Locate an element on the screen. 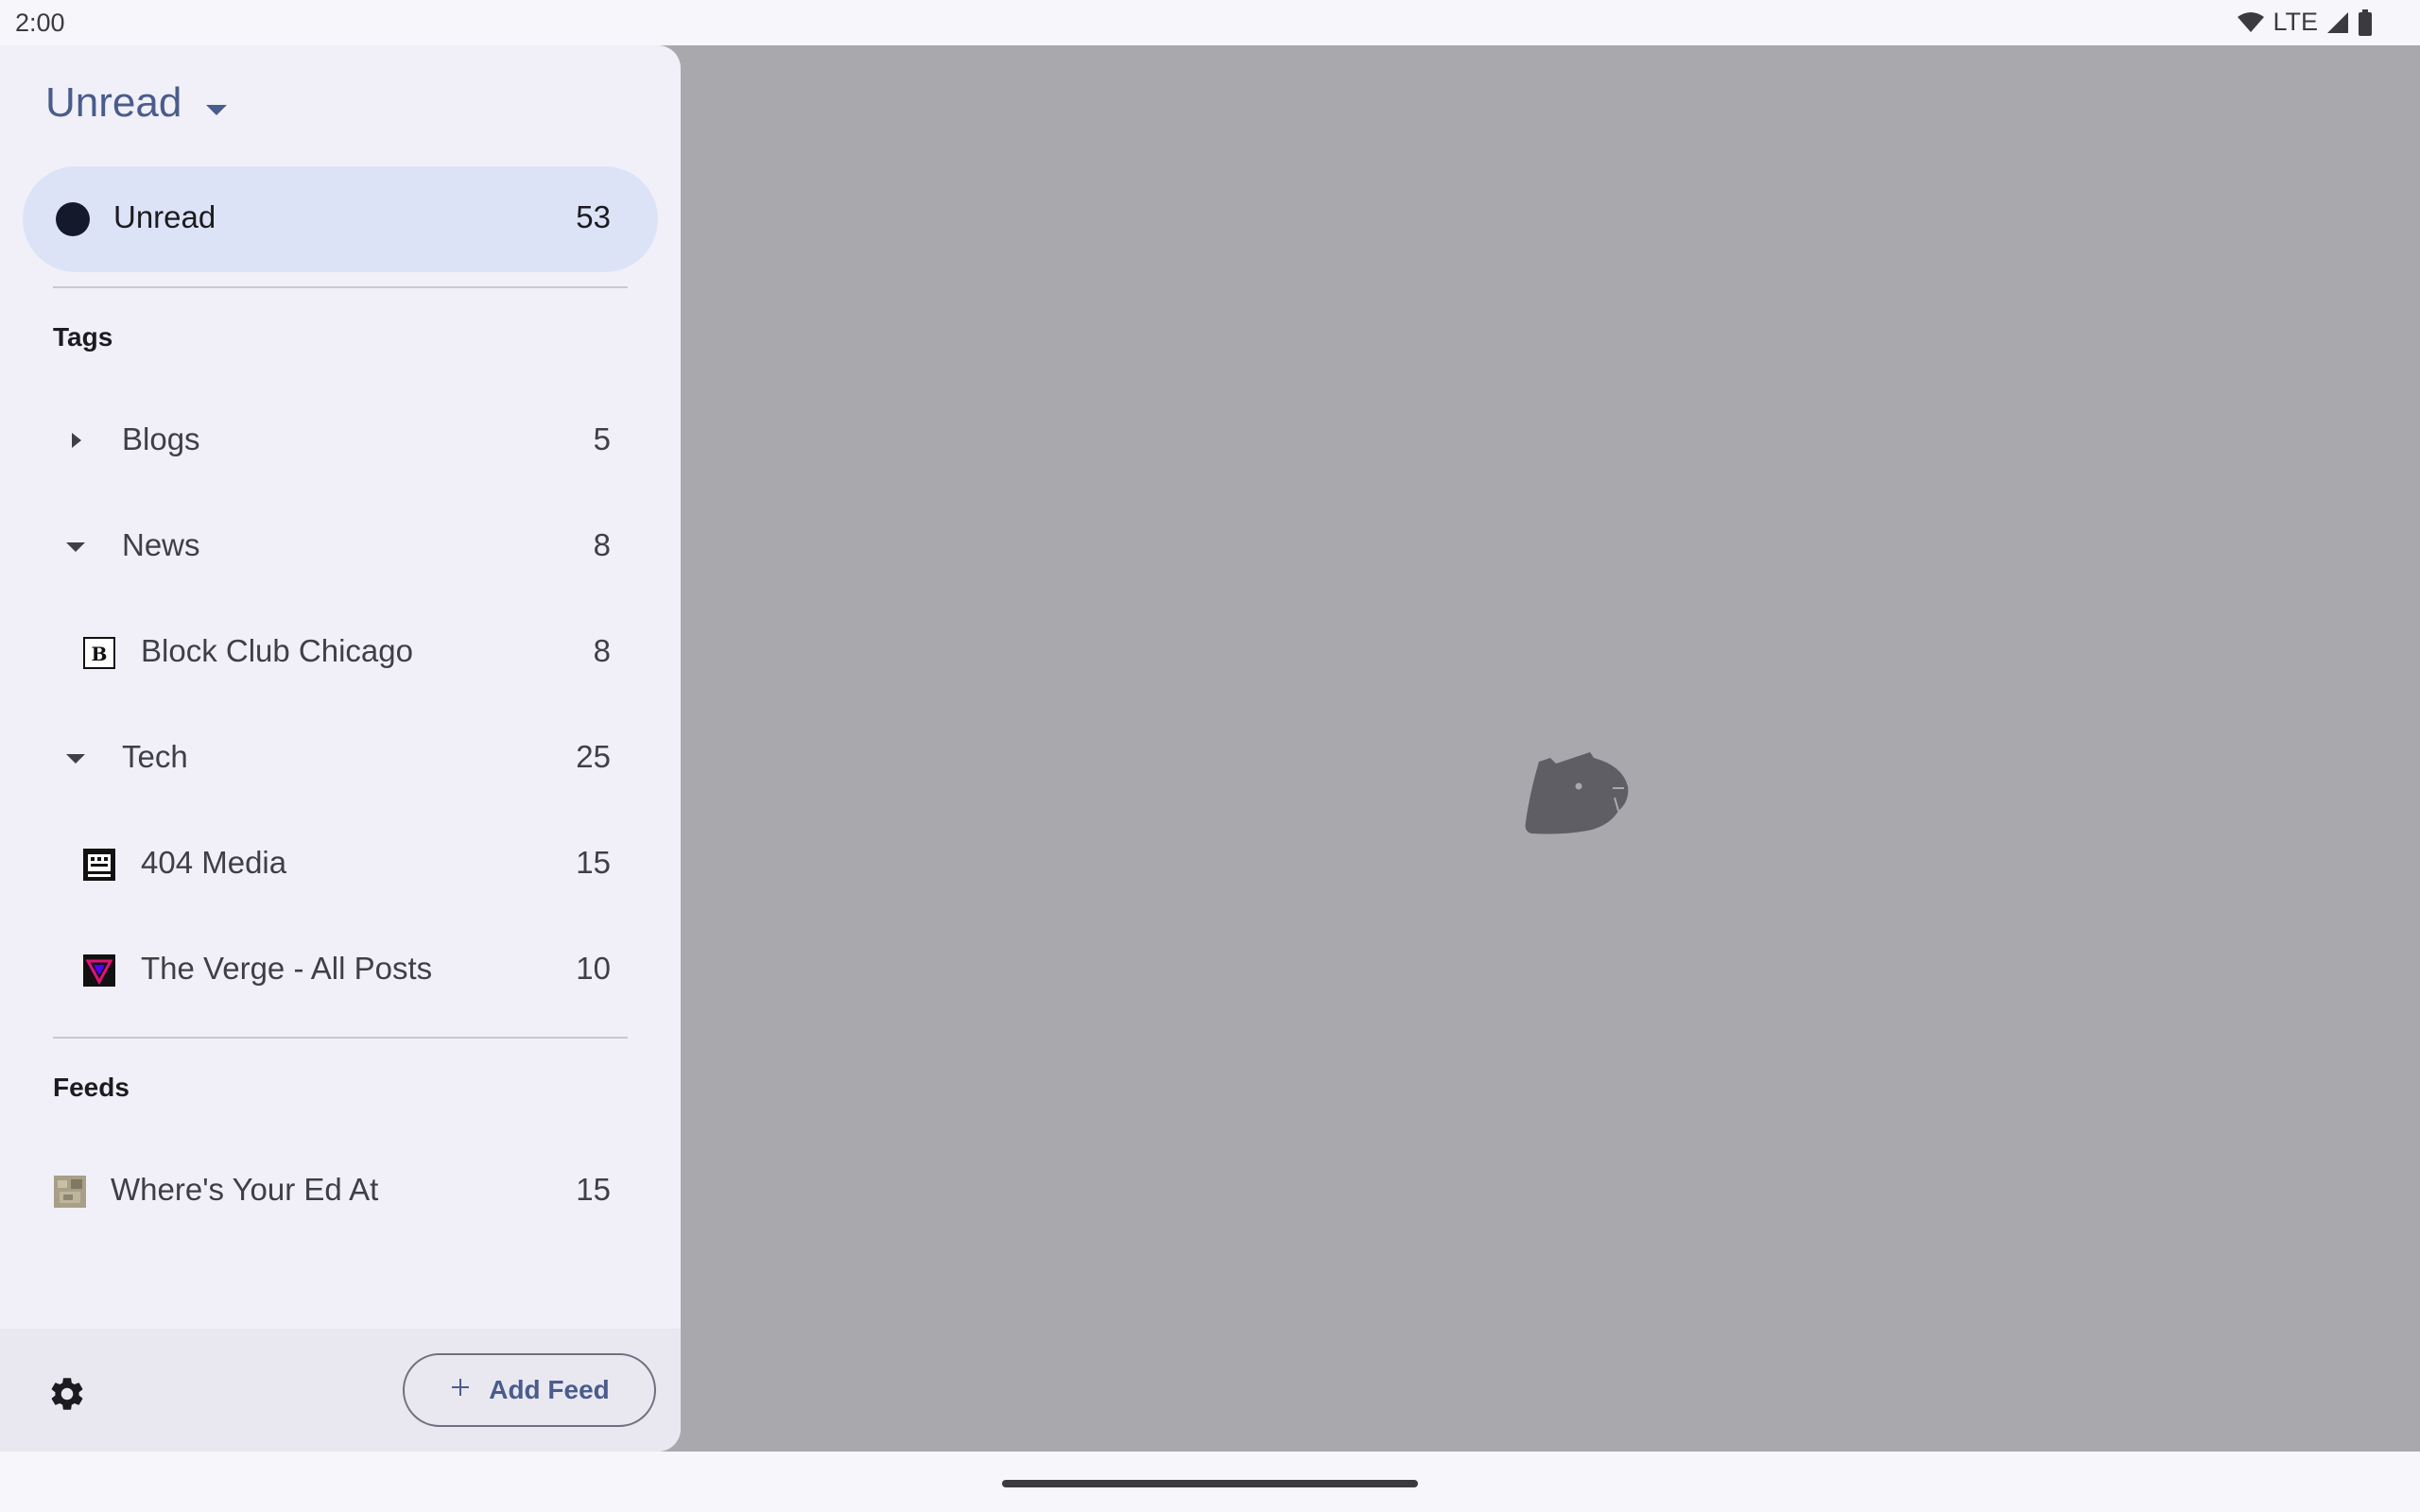 This screenshot has height=1512, width=2420. add-feed-label: Add Feed is located at coordinates (550, 1389).